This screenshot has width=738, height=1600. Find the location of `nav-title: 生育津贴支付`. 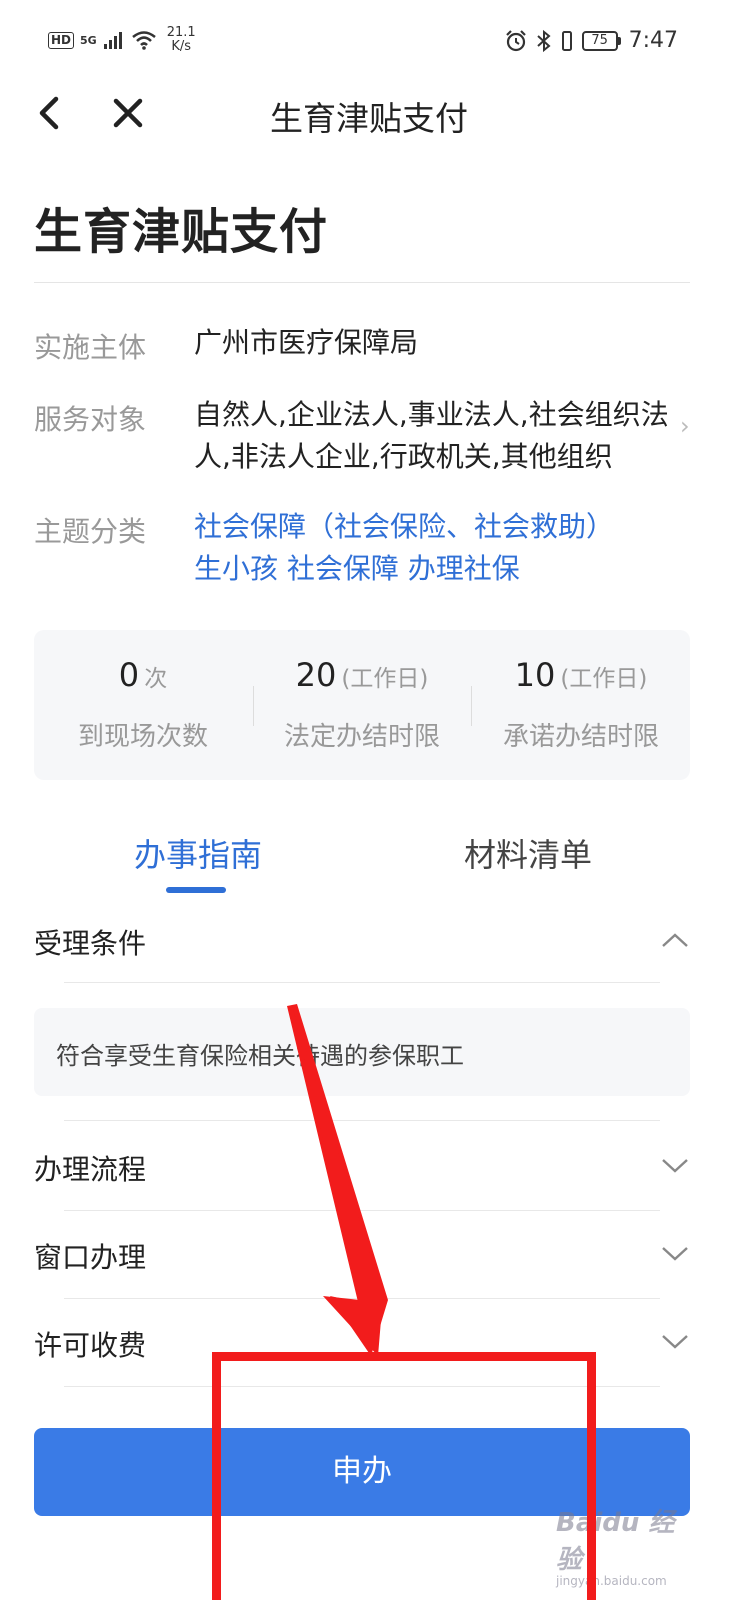

nav-title: 生育津贴支付 is located at coordinates (369, 118).